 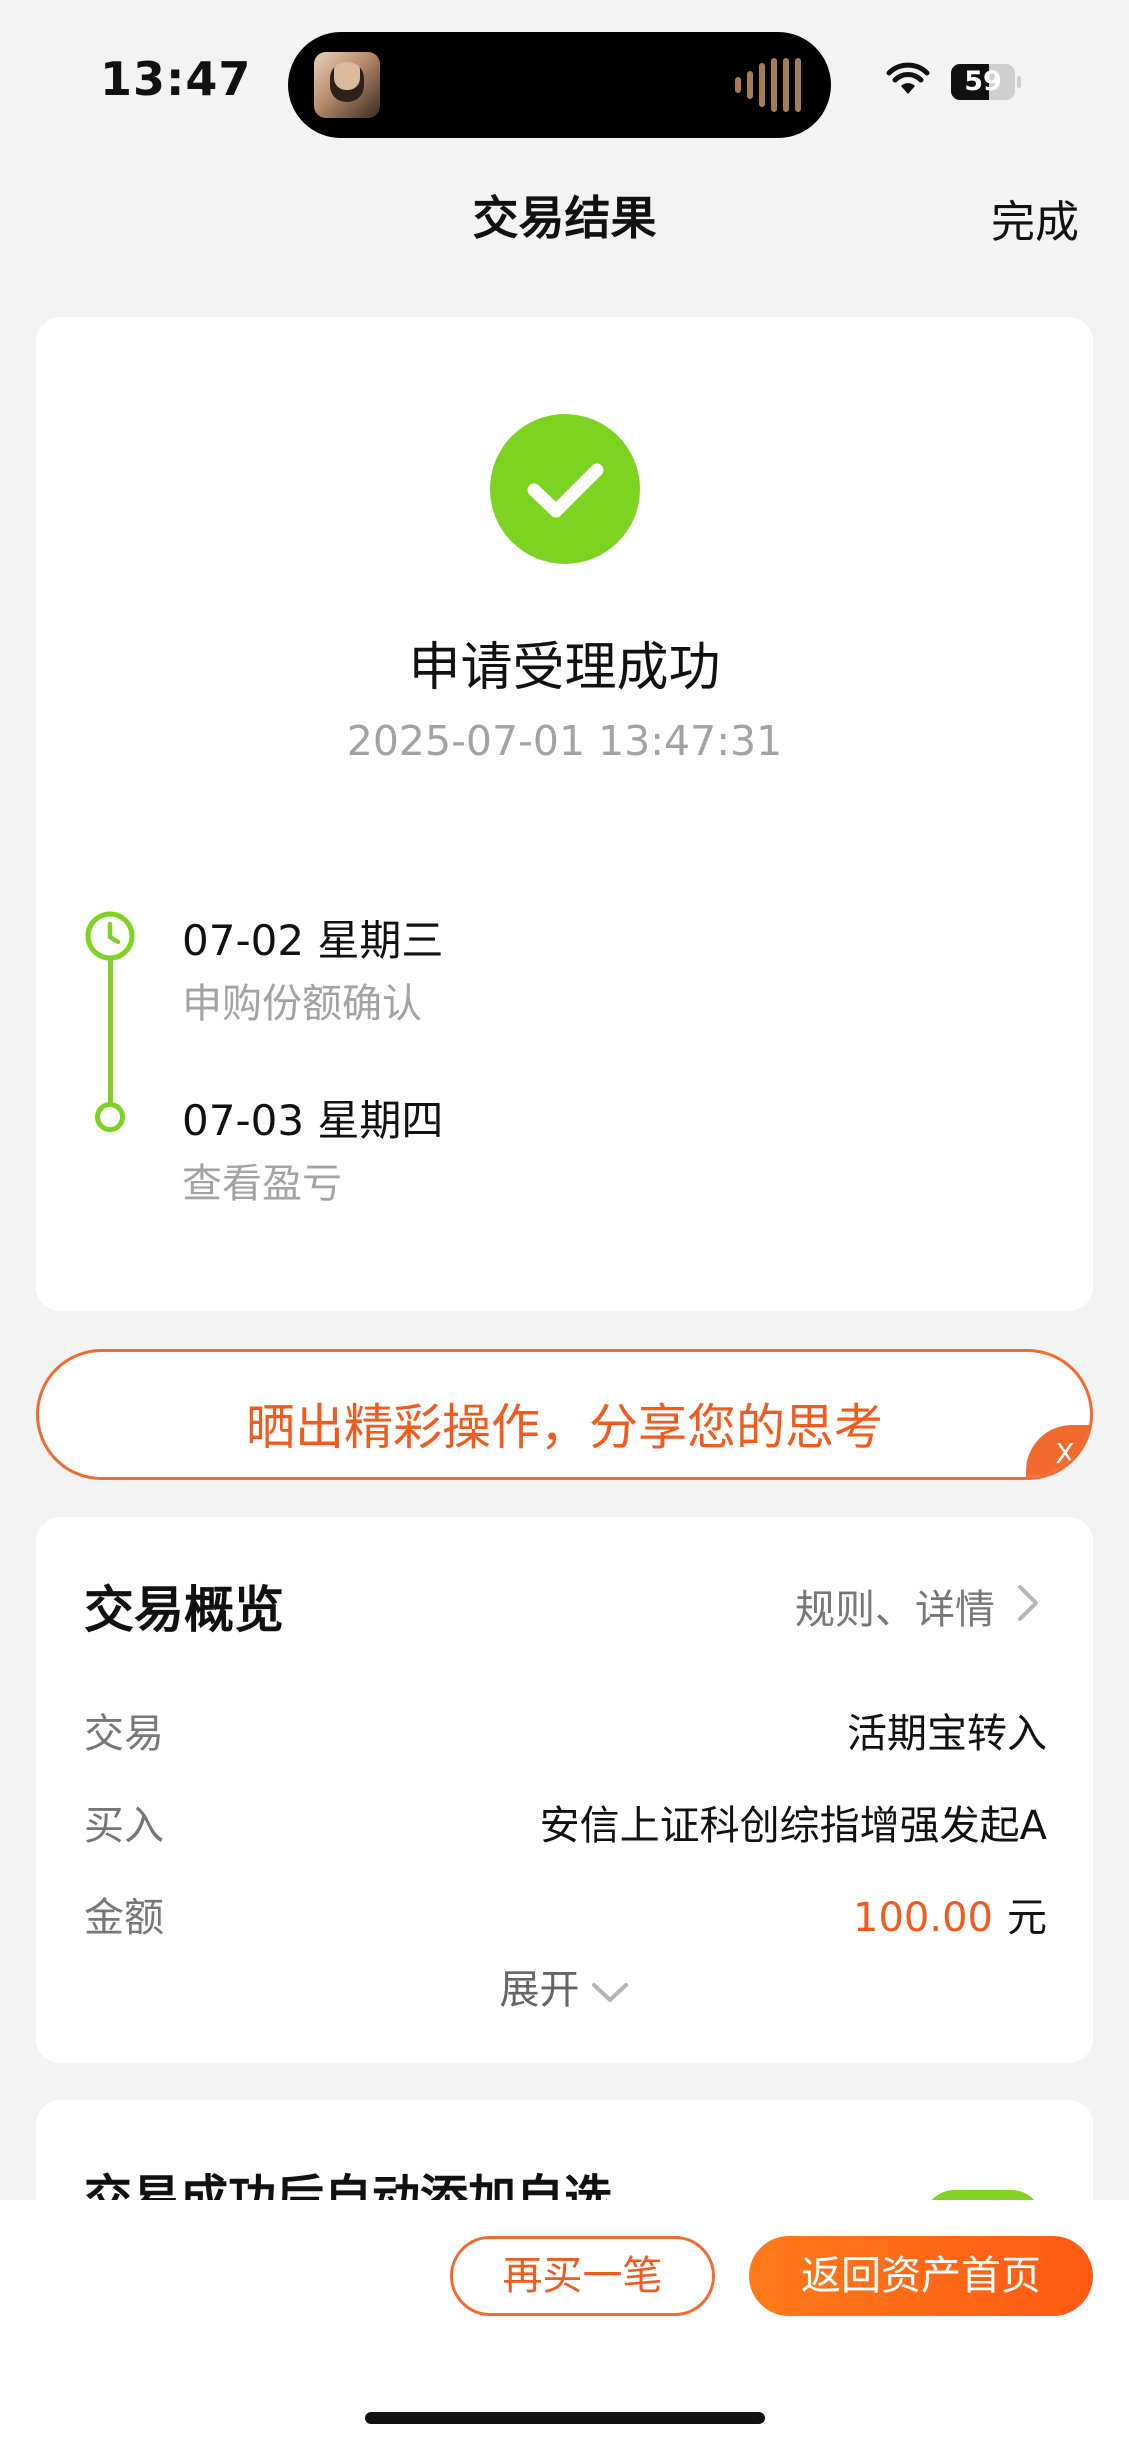 What do you see at coordinates (564, 668) in the screenshot?
I see `result-title: 申请受理成功` at bounding box center [564, 668].